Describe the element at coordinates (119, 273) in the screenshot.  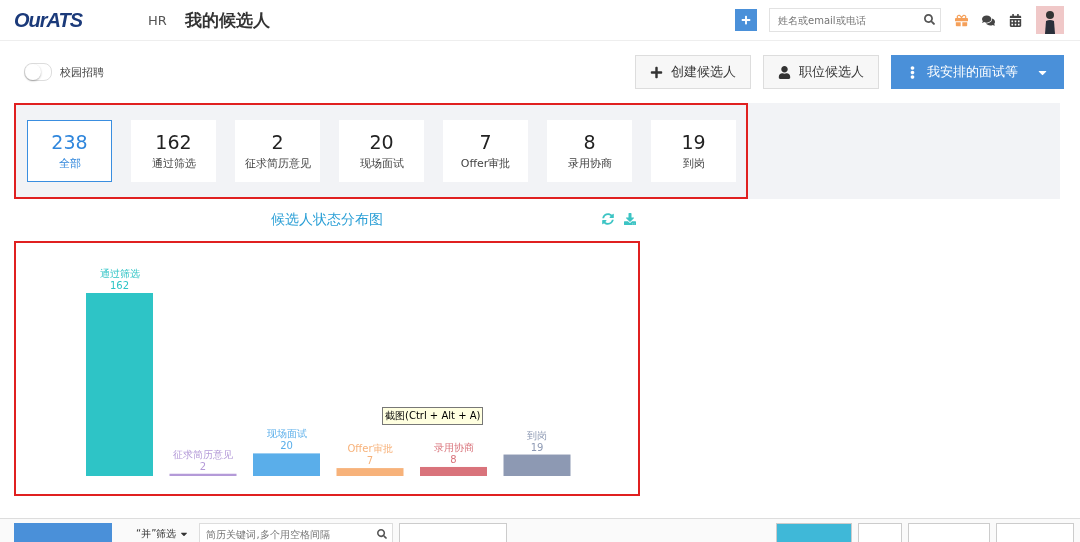
I see `bar-label: 通过筛选` at that location.